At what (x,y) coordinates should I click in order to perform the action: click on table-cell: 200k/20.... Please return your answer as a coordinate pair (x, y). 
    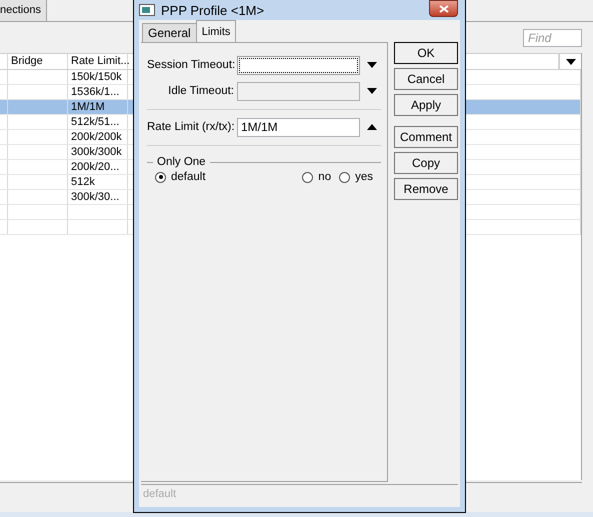
    Looking at the image, I should click on (98, 167).